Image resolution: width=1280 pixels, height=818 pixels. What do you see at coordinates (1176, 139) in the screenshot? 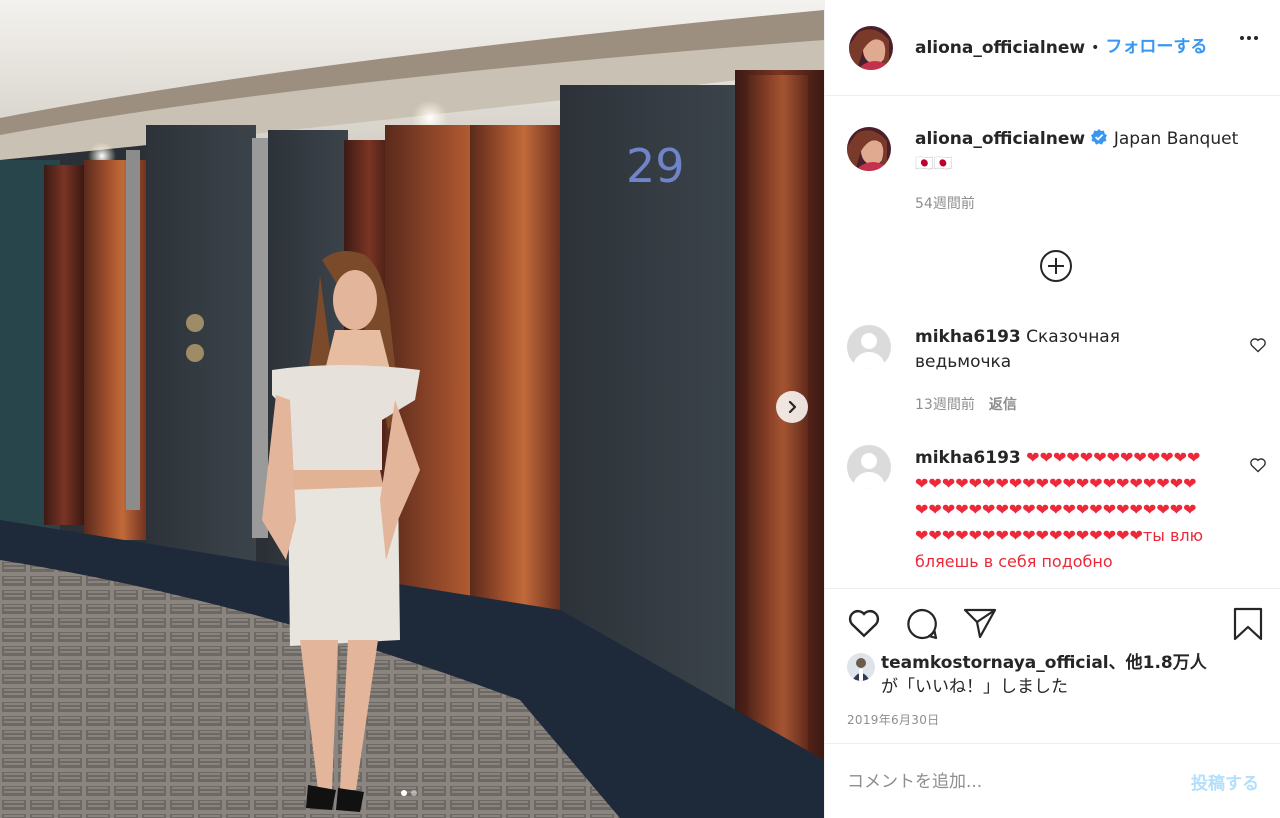
I see `caption-text: Japan Banquet` at bounding box center [1176, 139].